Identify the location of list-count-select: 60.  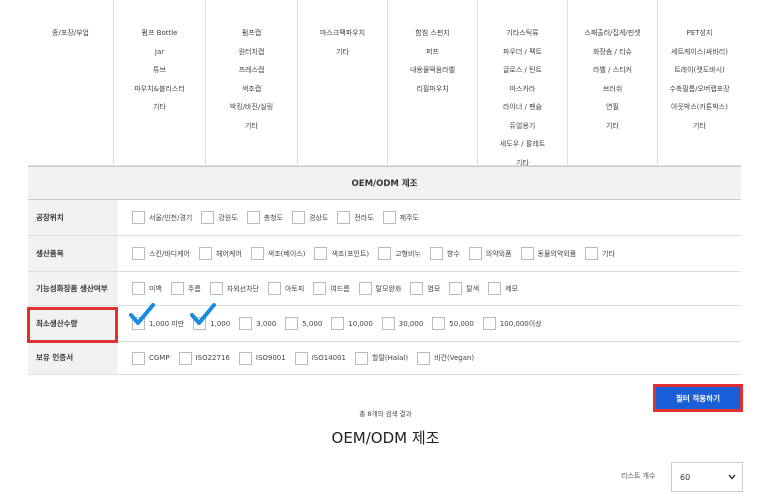
(707, 477).